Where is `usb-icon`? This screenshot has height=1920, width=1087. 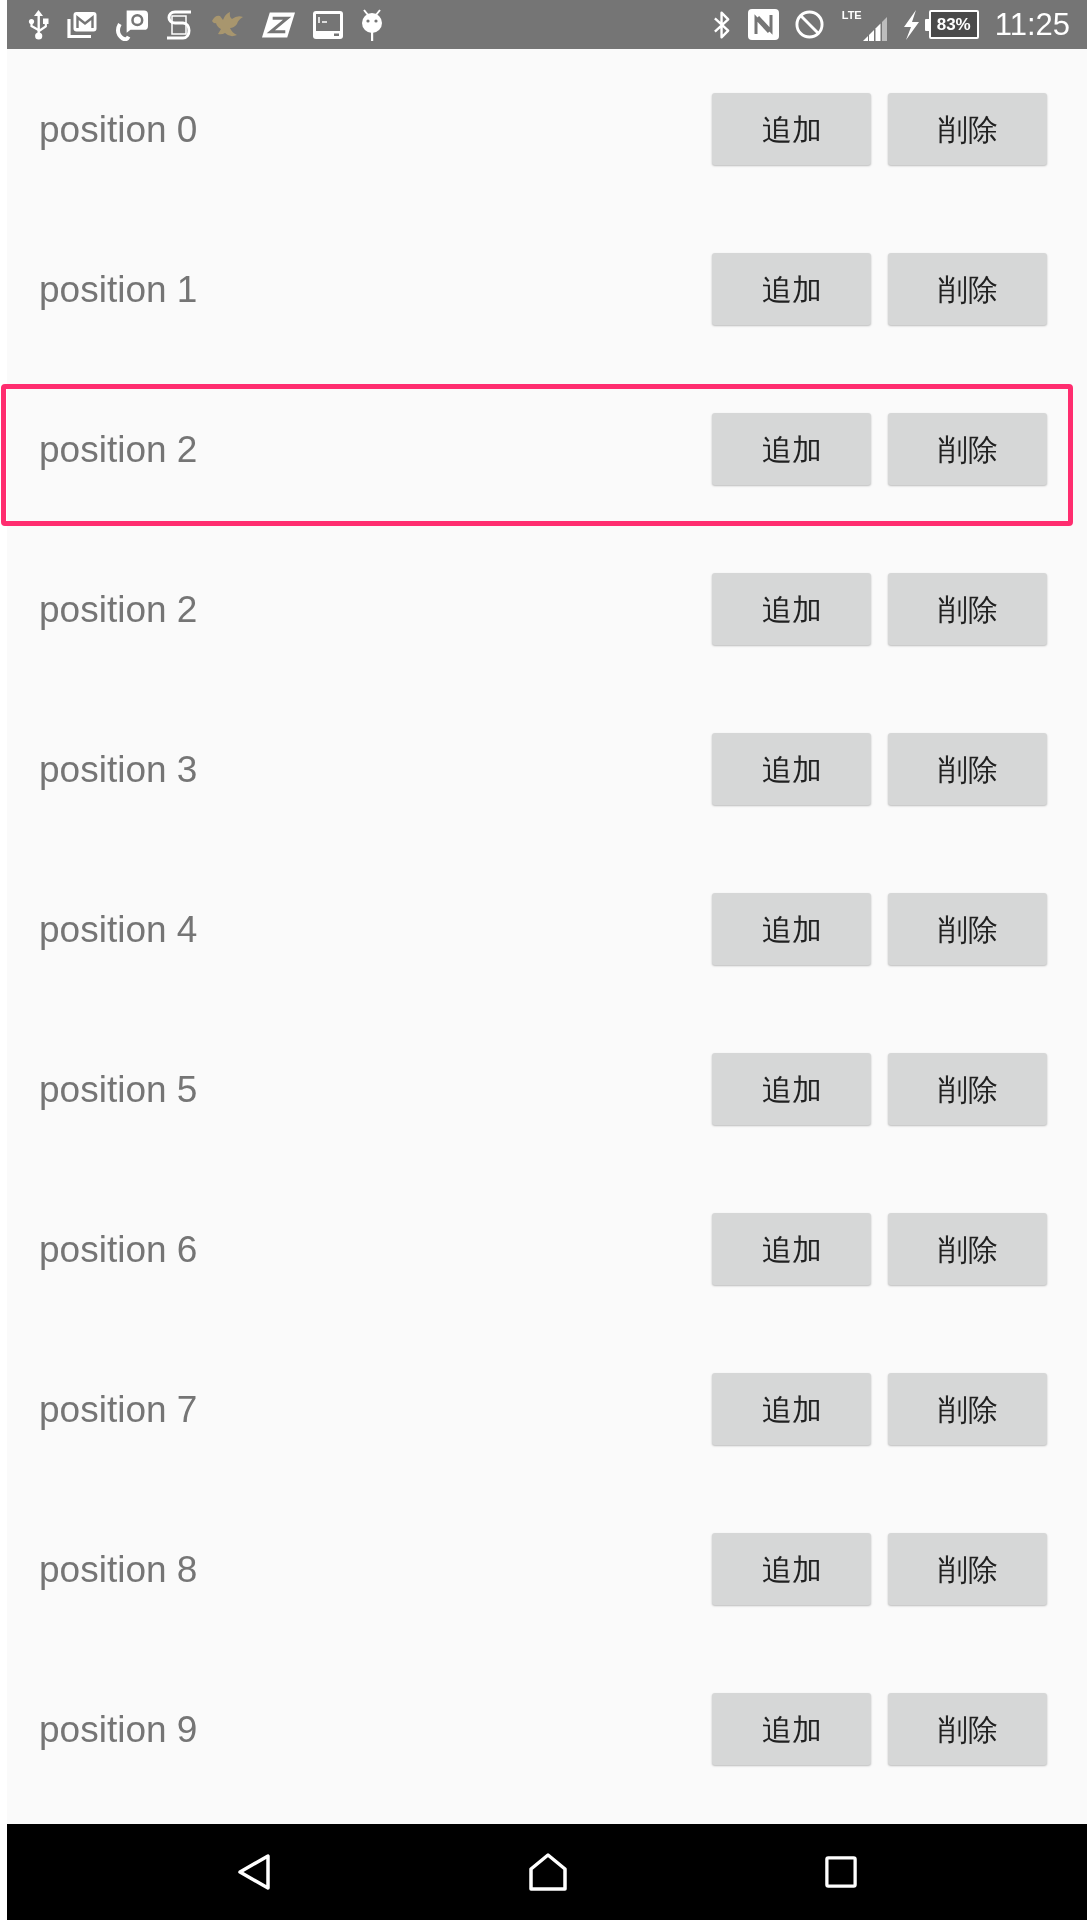
usb-icon is located at coordinates (38, 24).